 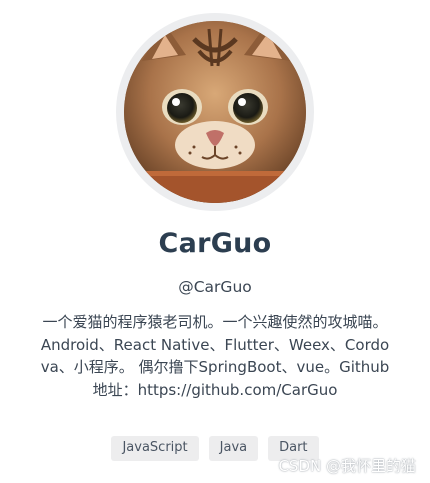 What do you see at coordinates (155, 448) in the screenshot?
I see `tag-javascript: JavaScript` at bounding box center [155, 448].